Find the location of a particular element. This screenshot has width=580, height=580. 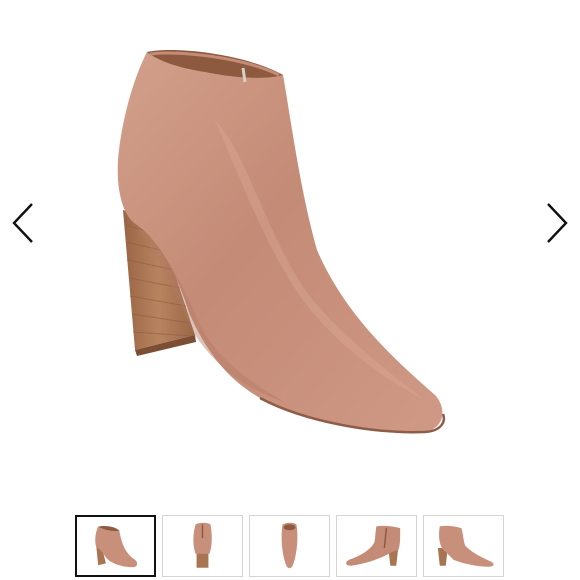

next-image-button is located at coordinates (556, 223).